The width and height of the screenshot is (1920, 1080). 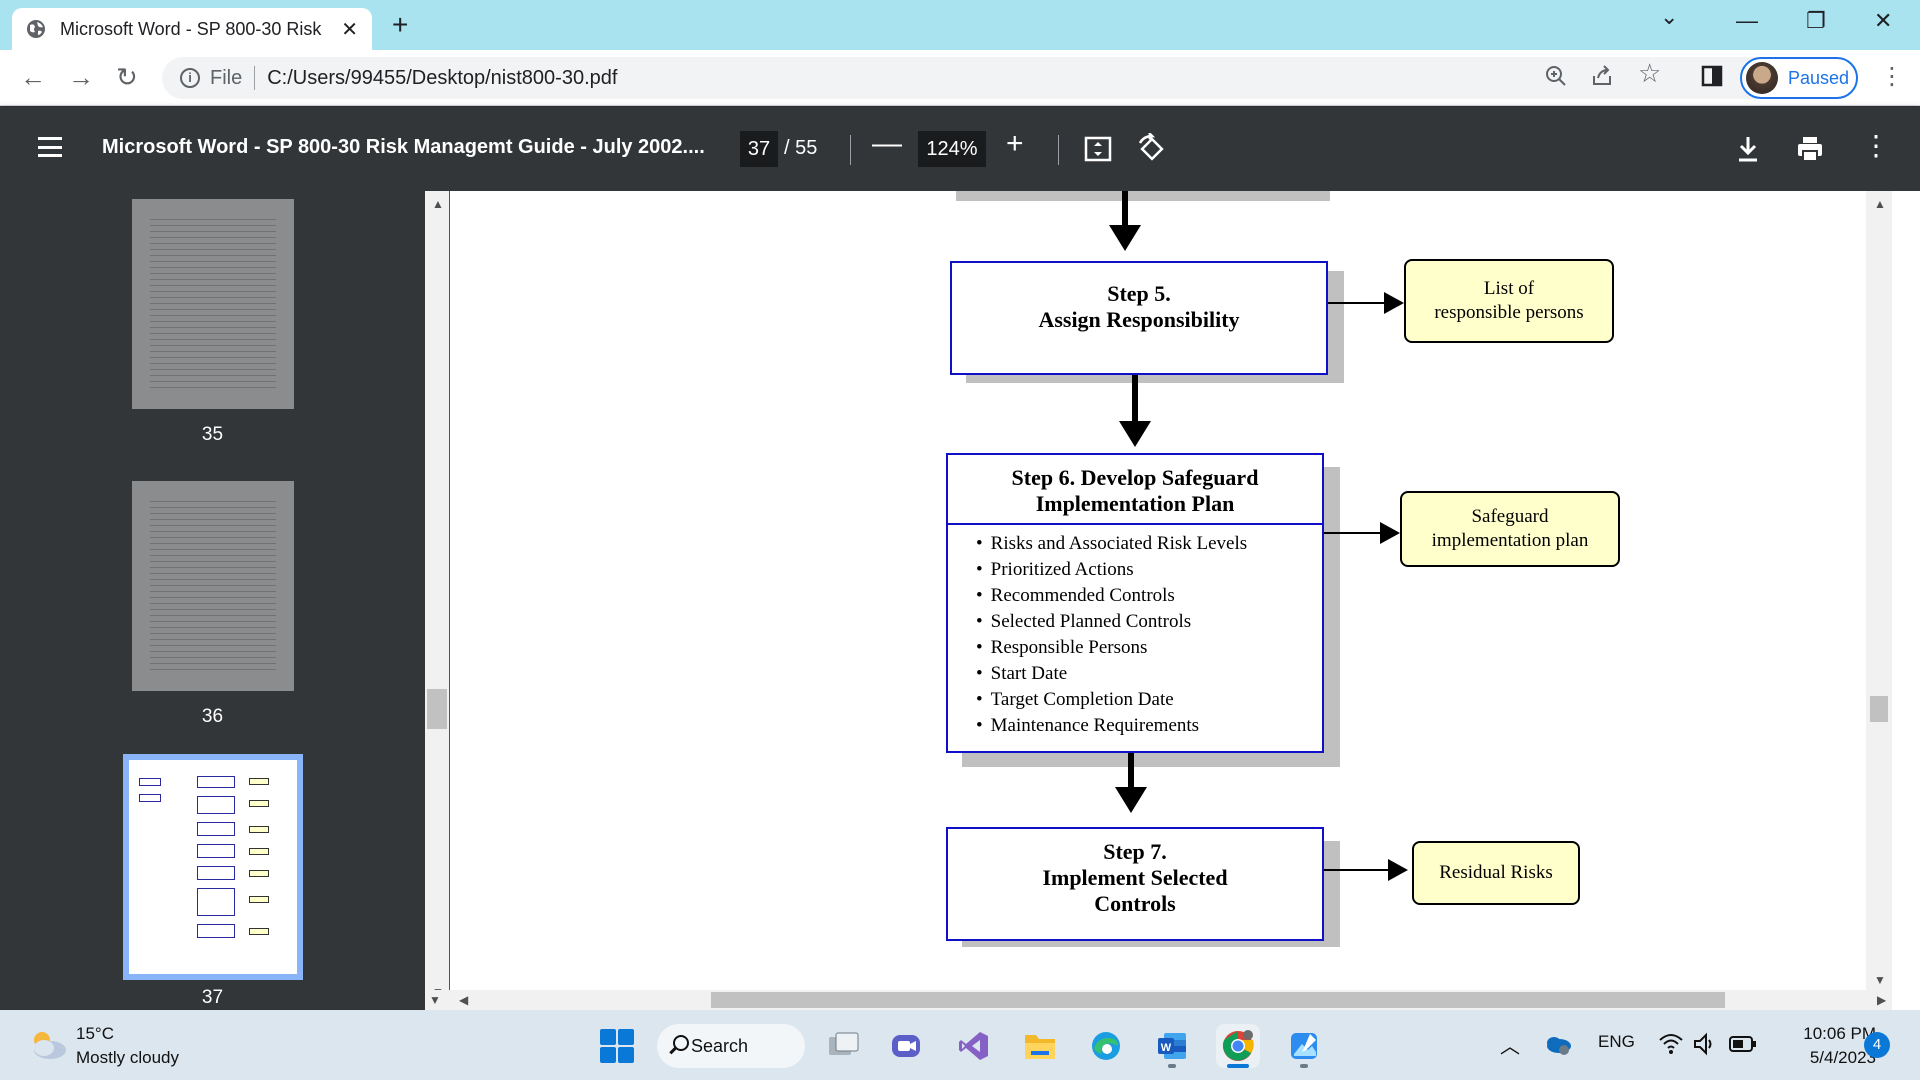 I want to click on clock-time: 10:06 PM, so click(x=1828, y=1034).